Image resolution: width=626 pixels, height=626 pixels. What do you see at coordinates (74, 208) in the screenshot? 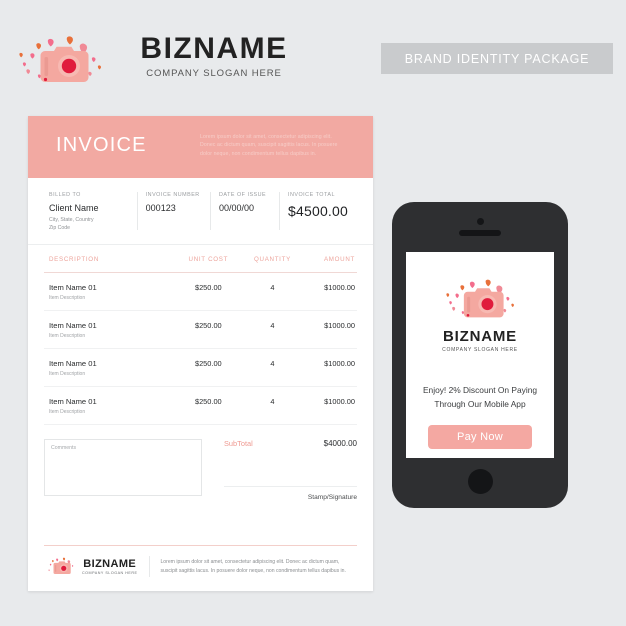
I see `client-name: Client Name` at bounding box center [74, 208].